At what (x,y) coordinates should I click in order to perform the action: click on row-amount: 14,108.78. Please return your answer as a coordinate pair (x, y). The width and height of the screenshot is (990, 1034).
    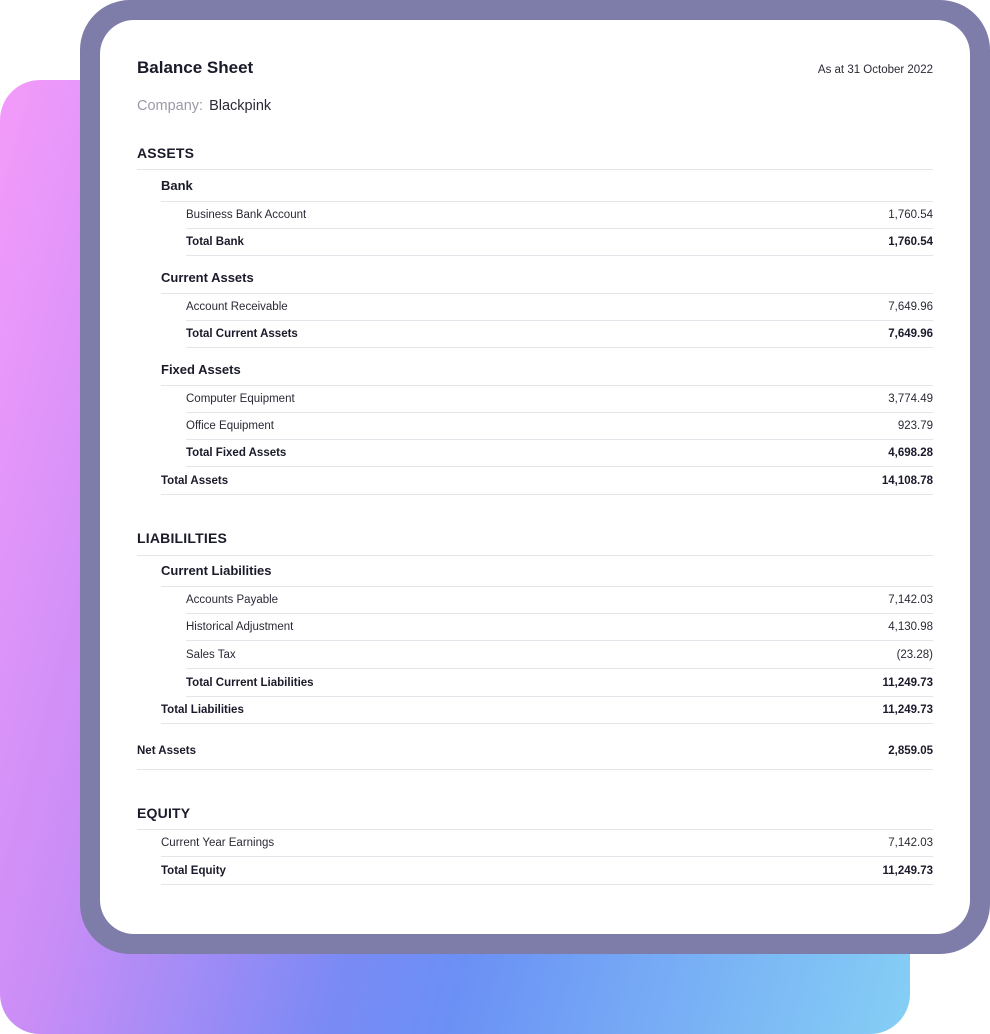
    Looking at the image, I should click on (907, 481).